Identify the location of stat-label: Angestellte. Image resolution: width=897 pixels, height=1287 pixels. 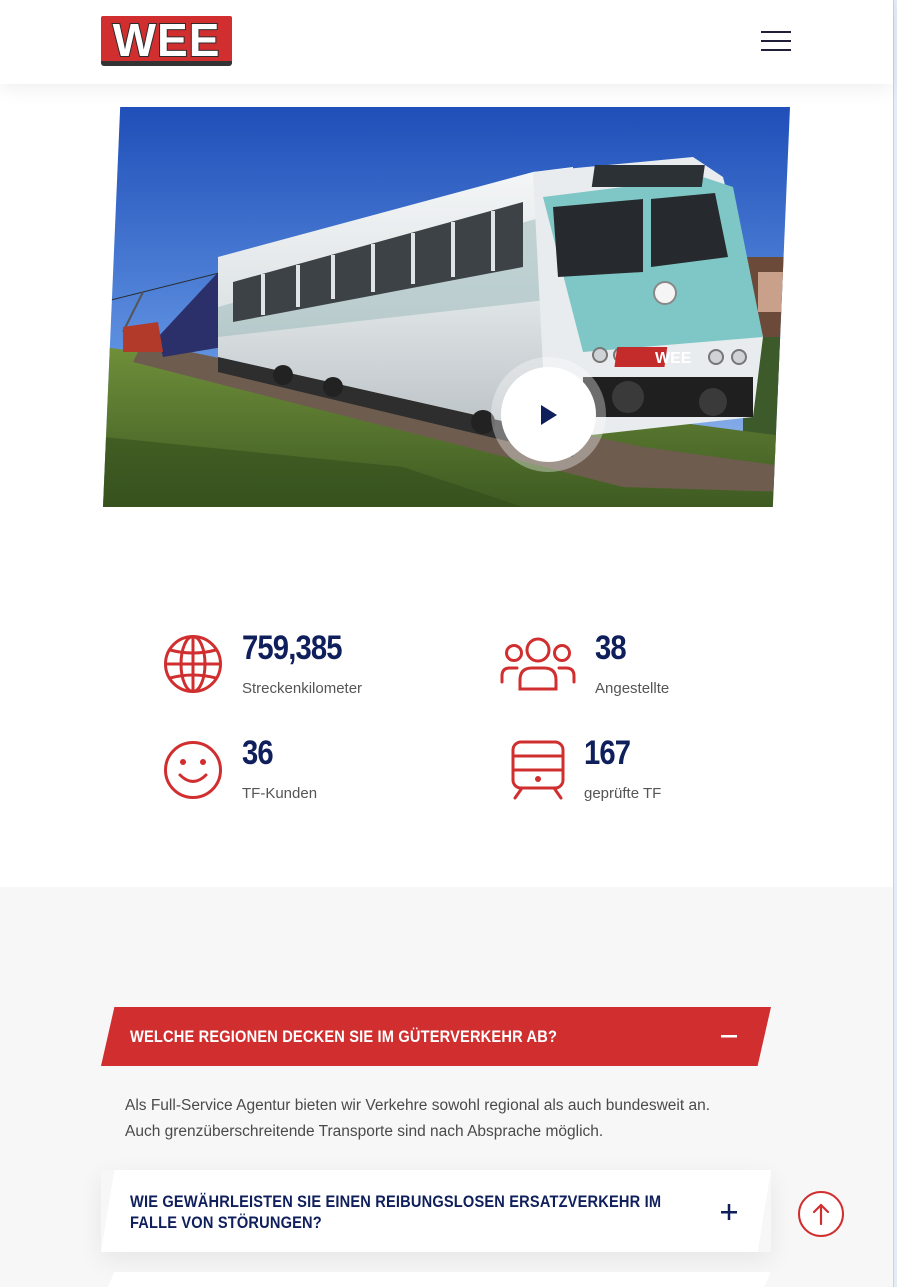
(632, 688).